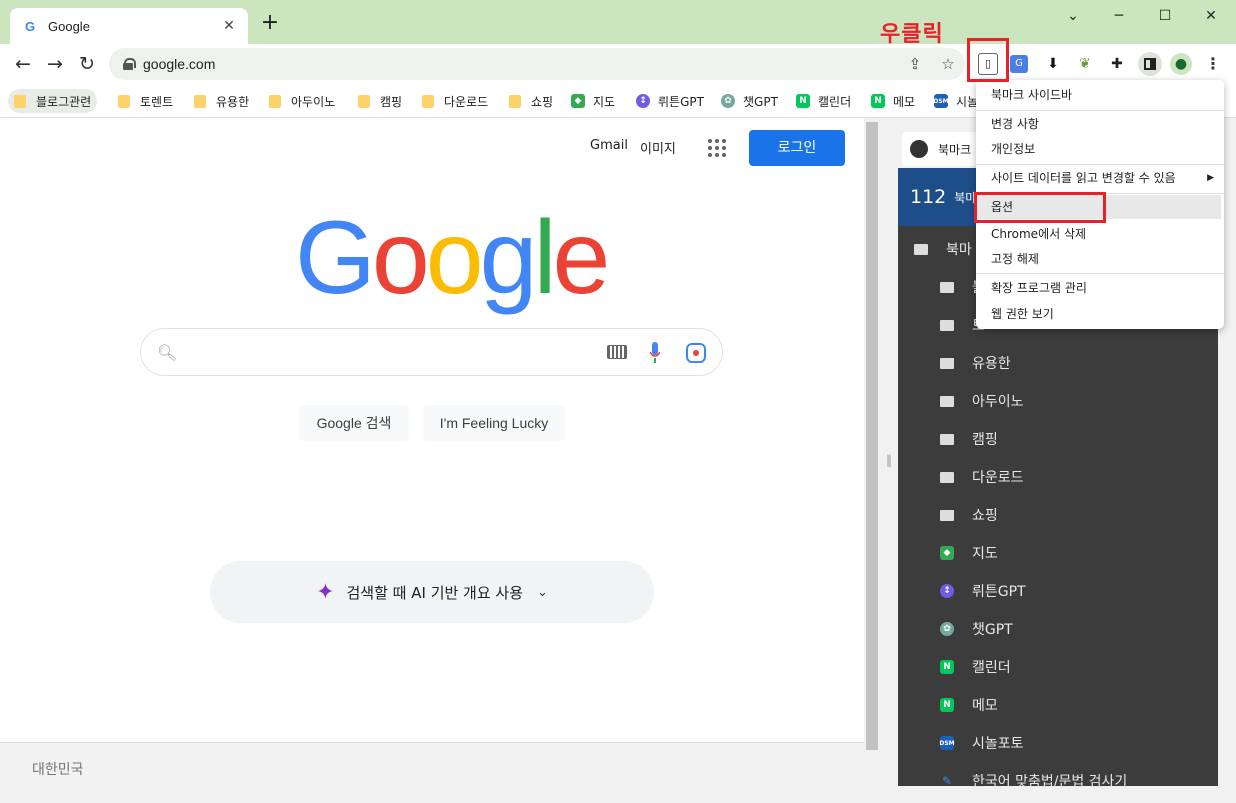 The image size is (1236, 803). I want to click on profile-avatar: ●, so click(1181, 64).